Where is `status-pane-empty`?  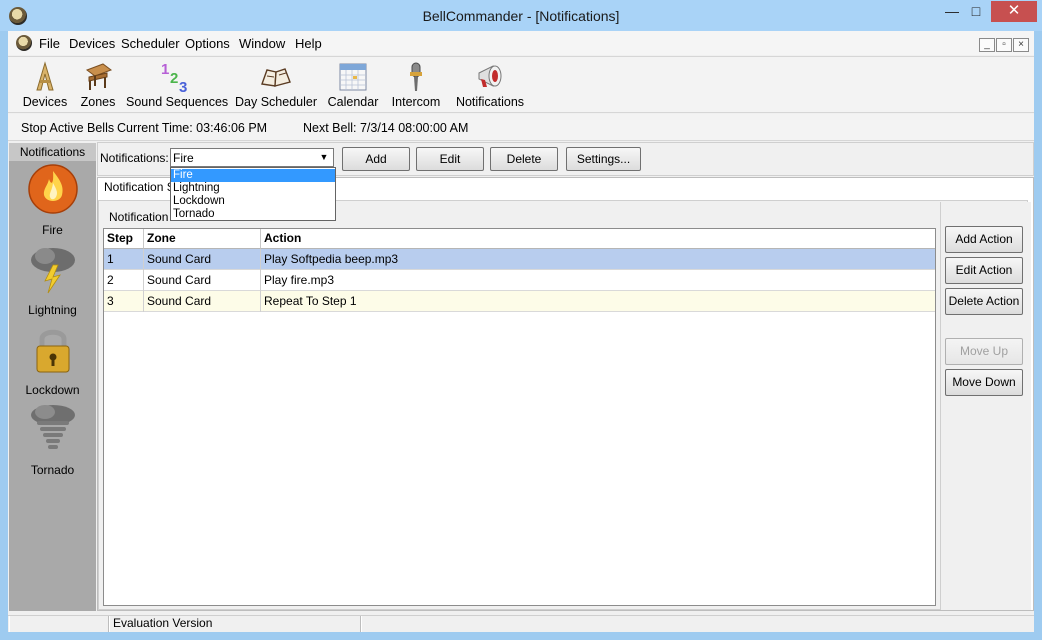
status-pane-empty is located at coordinates (59, 624).